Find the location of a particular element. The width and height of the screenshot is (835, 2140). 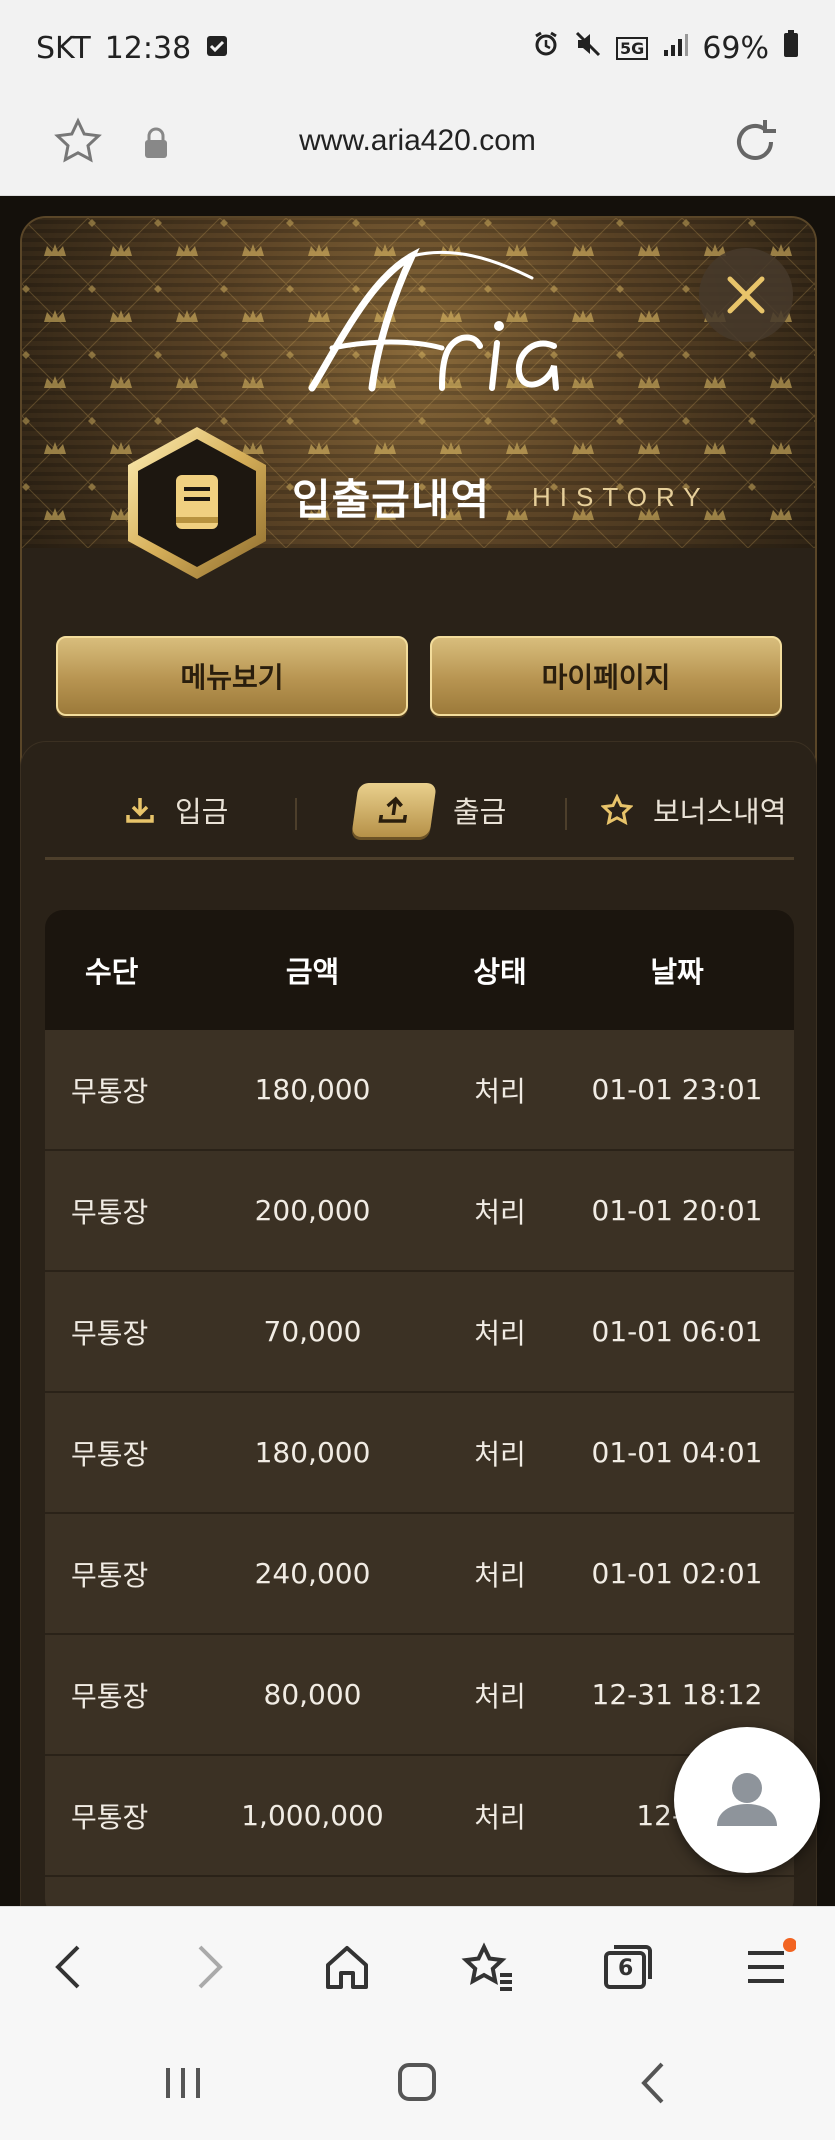

star-icon is located at coordinates (617, 810).